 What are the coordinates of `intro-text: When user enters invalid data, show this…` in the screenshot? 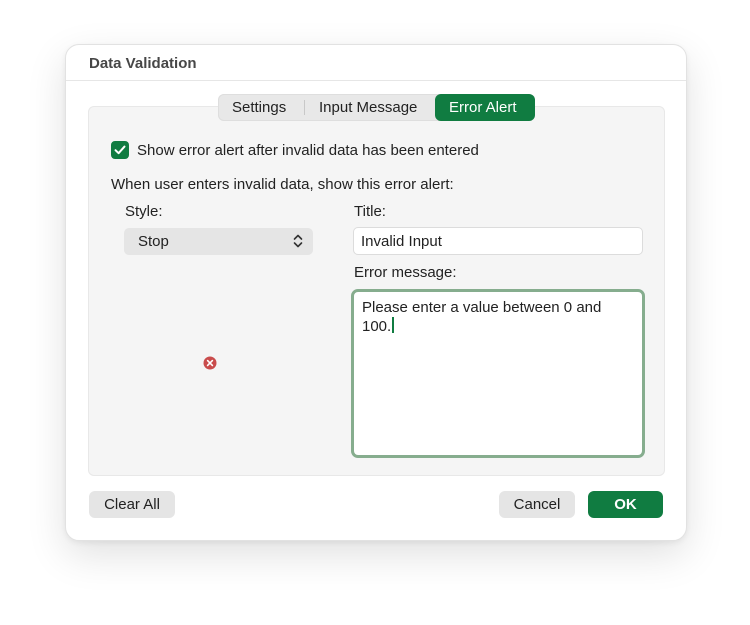 It's located at (282, 184).